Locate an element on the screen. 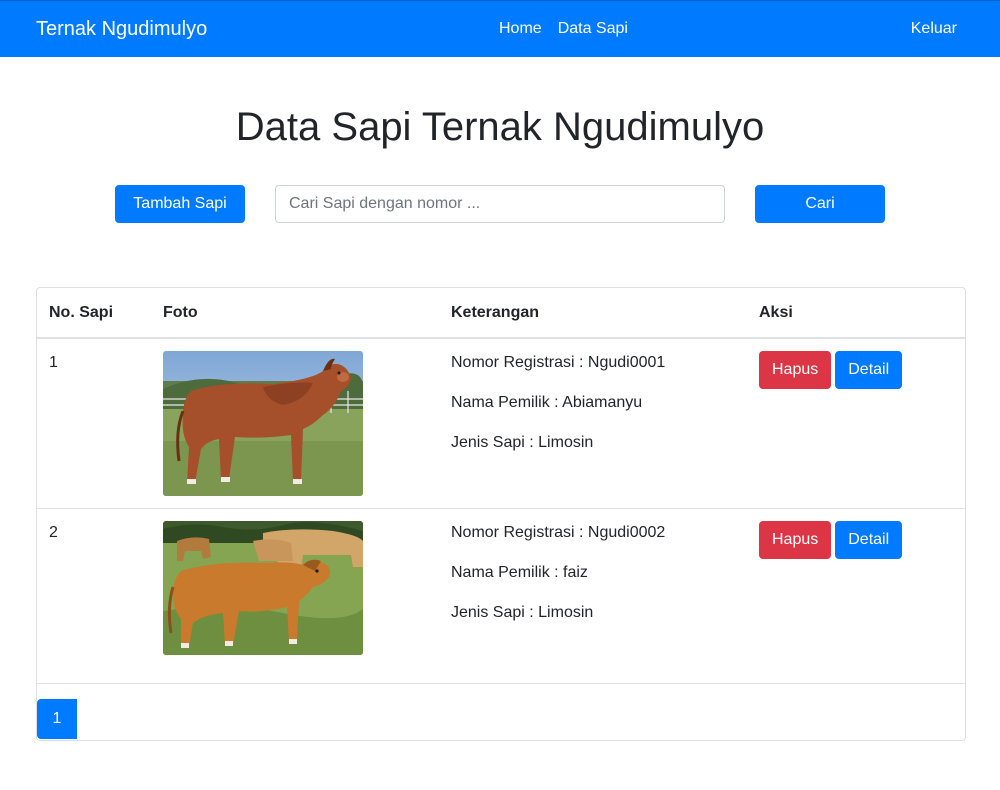 Image resolution: width=1000 pixels, height=790 pixels. registration-number: Nomor Registrasi : Ngudi0002 is located at coordinates (558, 532).